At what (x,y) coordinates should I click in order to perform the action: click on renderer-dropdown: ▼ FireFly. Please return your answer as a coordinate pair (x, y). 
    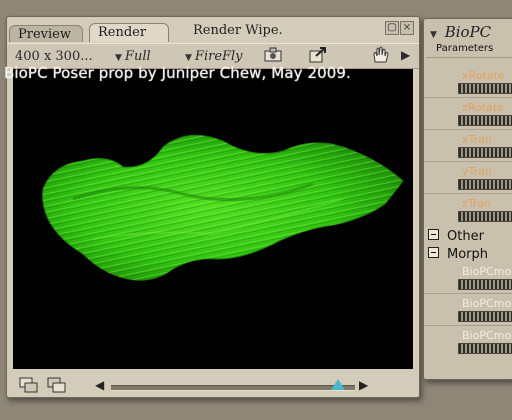
    Looking at the image, I should click on (214, 56).